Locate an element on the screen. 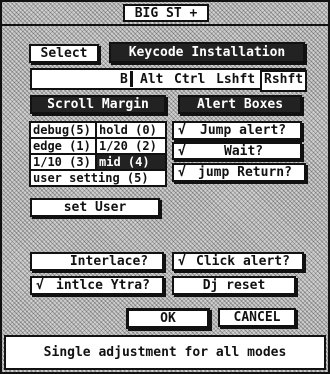 The width and height of the screenshot is (330, 374). intlce-ytra-label: intlce Ytra? is located at coordinates (103, 285).